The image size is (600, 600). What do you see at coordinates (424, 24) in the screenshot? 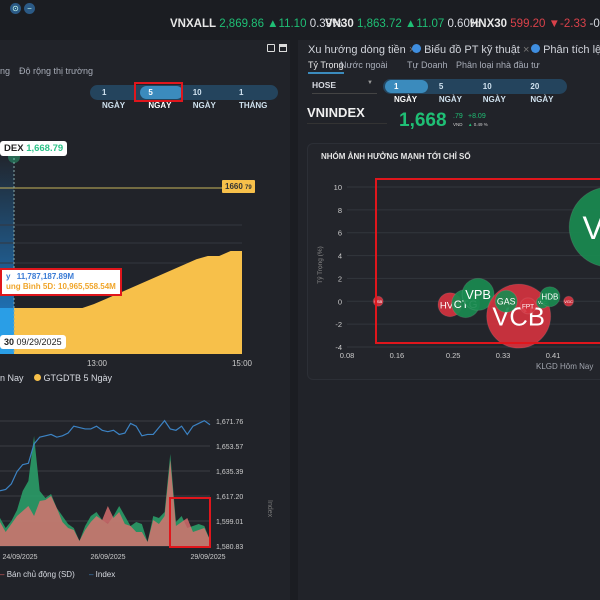
I see `ticker-change: ▲11.07` at bounding box center [424, 24].